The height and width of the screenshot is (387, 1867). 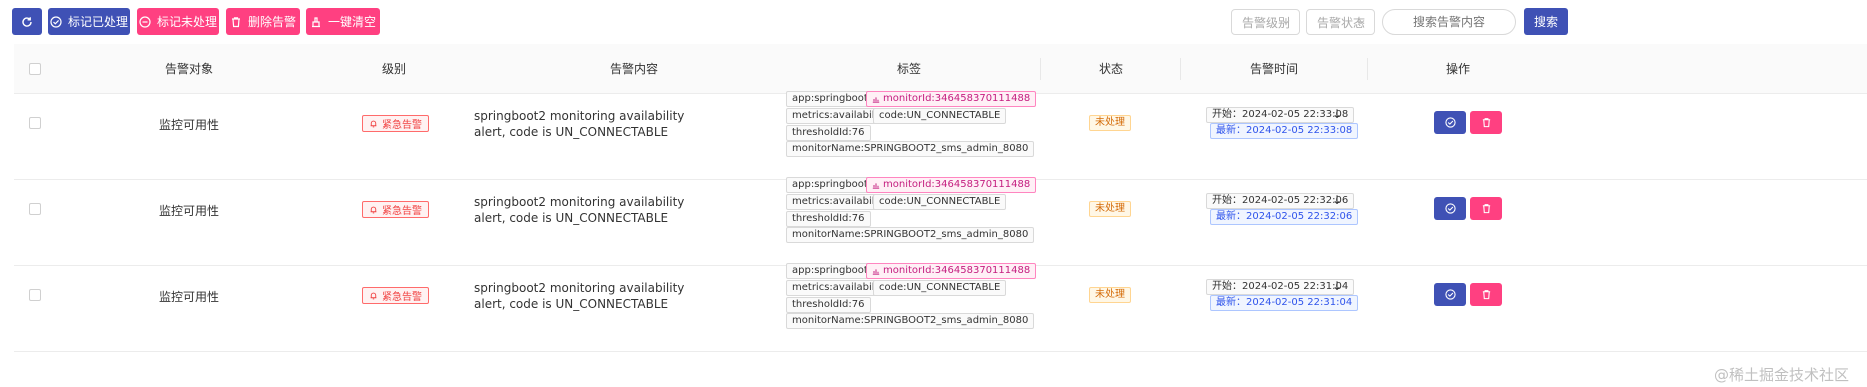 I want to click on mark-unprocessed-button: 标记未处理, so click(x=178, y=21).